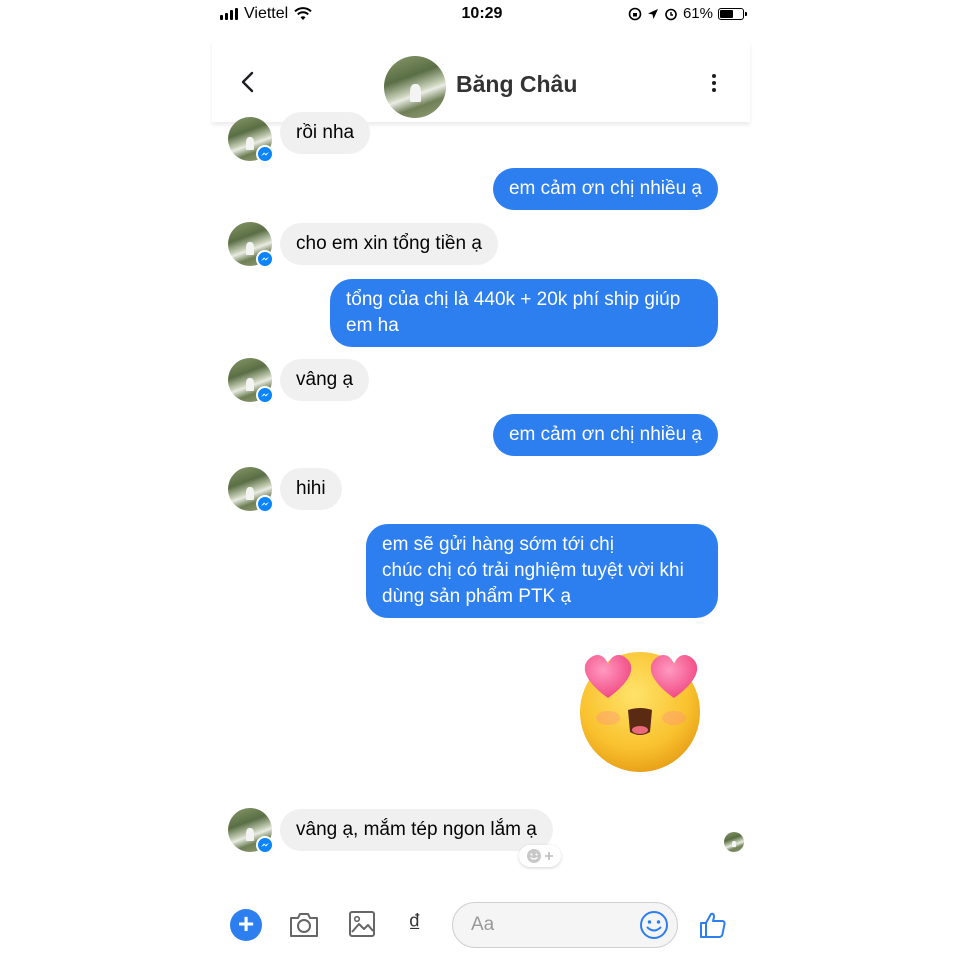 The image size is (960, 960). Describe the element at coordinates (697, 13) in the screenshot. I see `battery-percent: 61%` at that location.